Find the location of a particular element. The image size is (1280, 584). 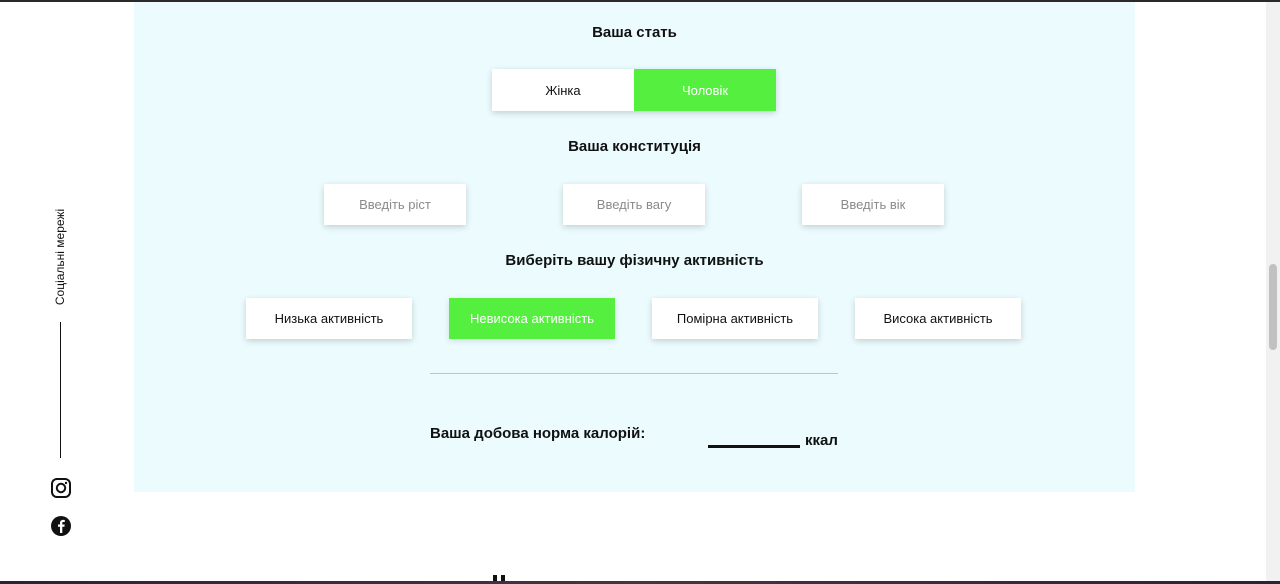

sex-option-male: Чоловік is located at coordinates (705, 90).